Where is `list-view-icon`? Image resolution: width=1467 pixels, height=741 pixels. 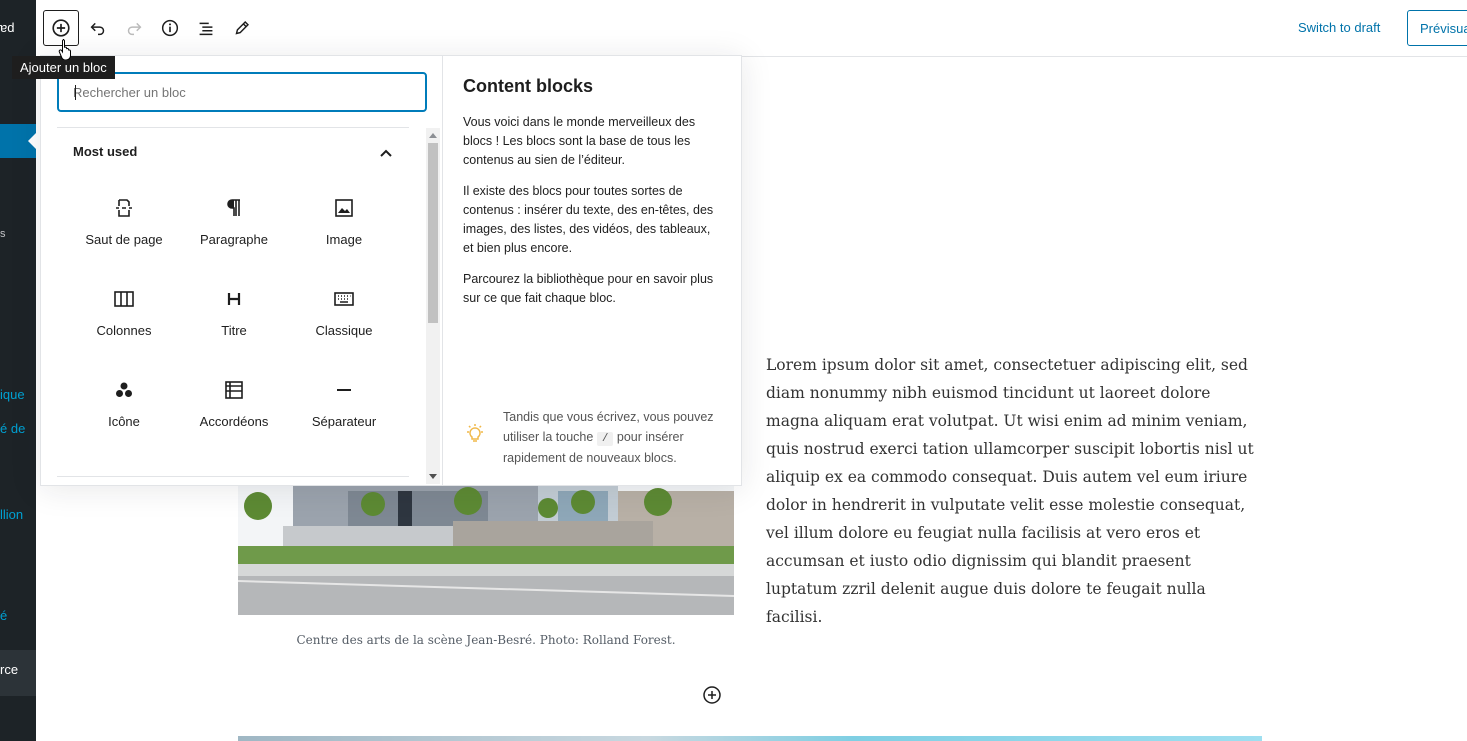 list-view-icon is located at coordinates (206, 29).